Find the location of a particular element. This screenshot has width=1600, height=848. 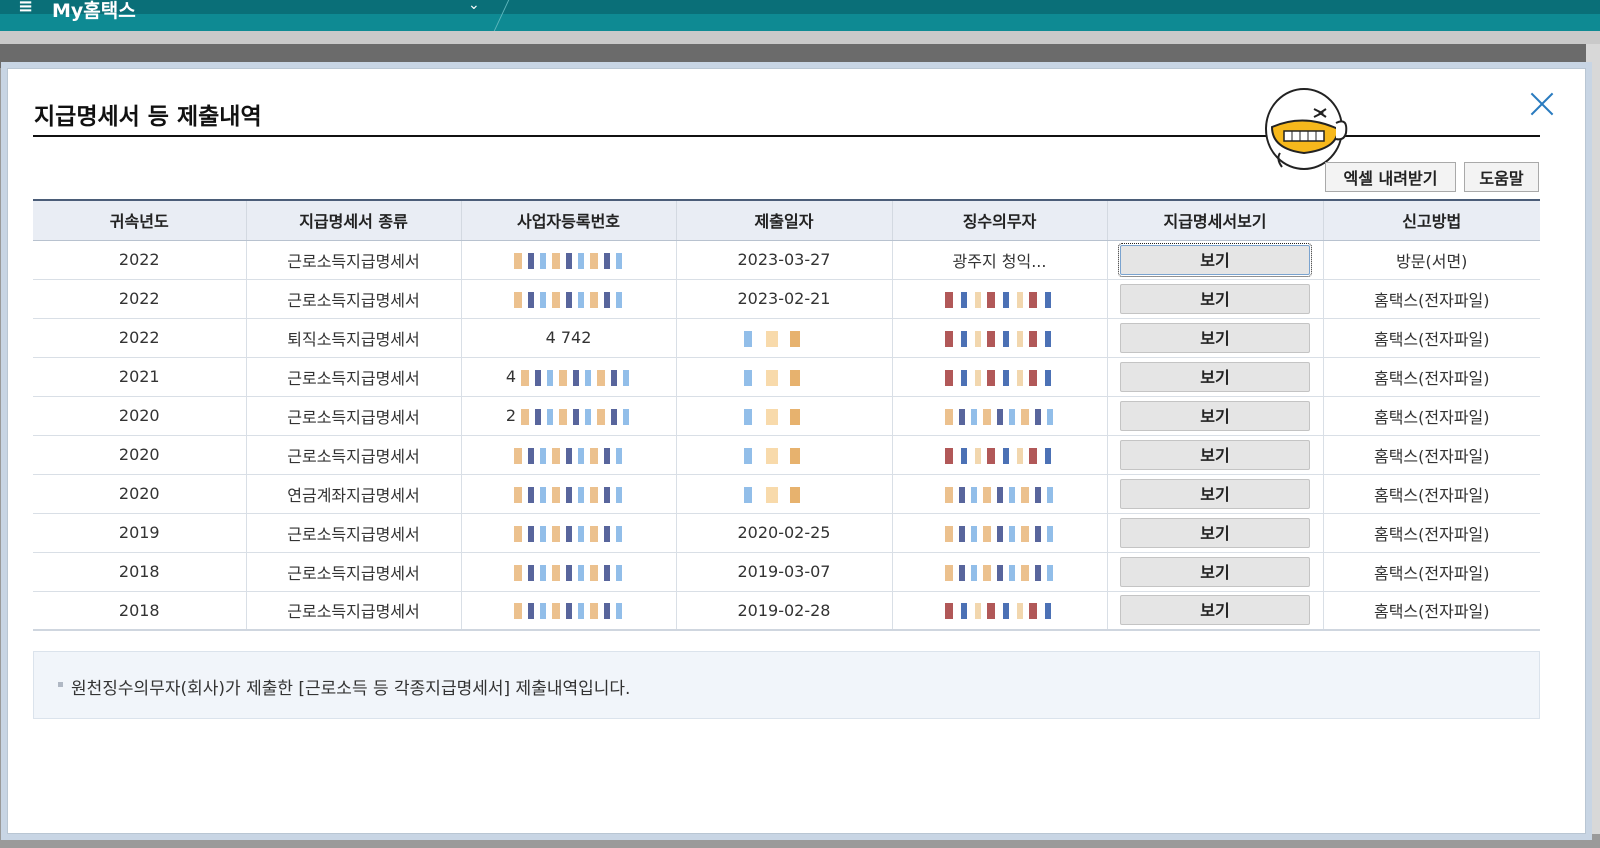

col-header-date: 제출일자 is located at coordinates (783, 220).